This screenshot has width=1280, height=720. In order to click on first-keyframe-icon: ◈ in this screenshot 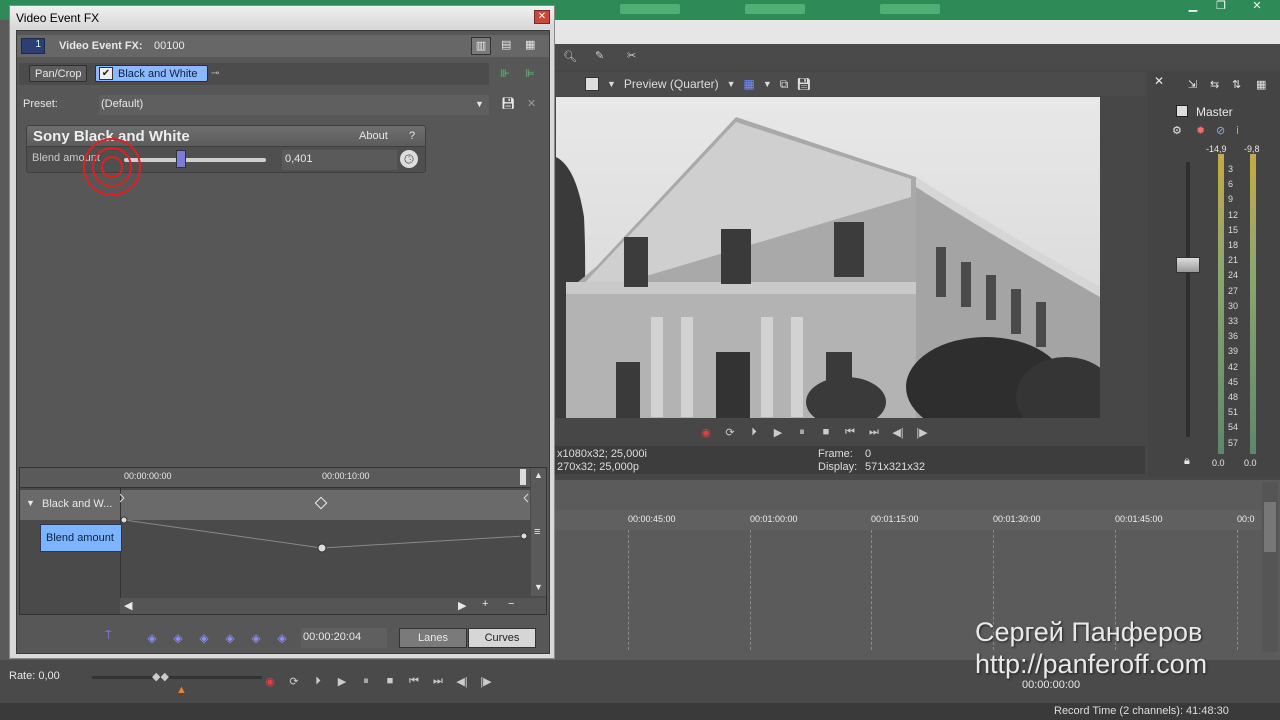, I will do `click(152, 638)`.